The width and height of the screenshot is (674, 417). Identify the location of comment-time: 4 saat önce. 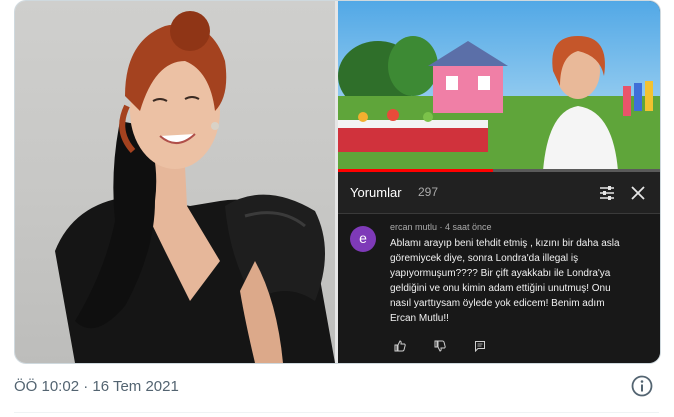
(468, 227).